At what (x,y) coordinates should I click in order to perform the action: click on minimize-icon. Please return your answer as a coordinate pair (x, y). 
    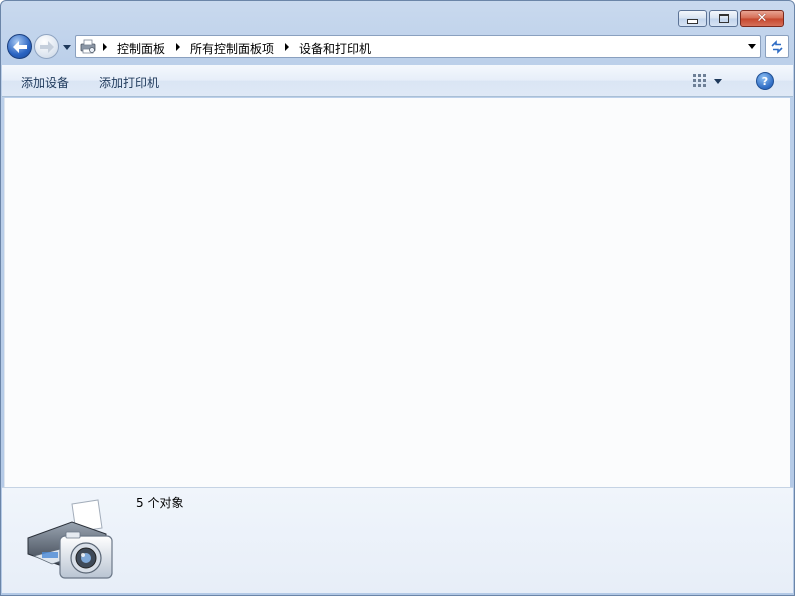
    Looking at the image, I should click on (692, 21).